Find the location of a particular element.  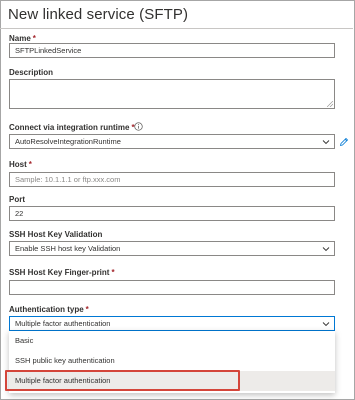

runtime-label-text: Connect via integration runtime is located at coordinates (69, 127).